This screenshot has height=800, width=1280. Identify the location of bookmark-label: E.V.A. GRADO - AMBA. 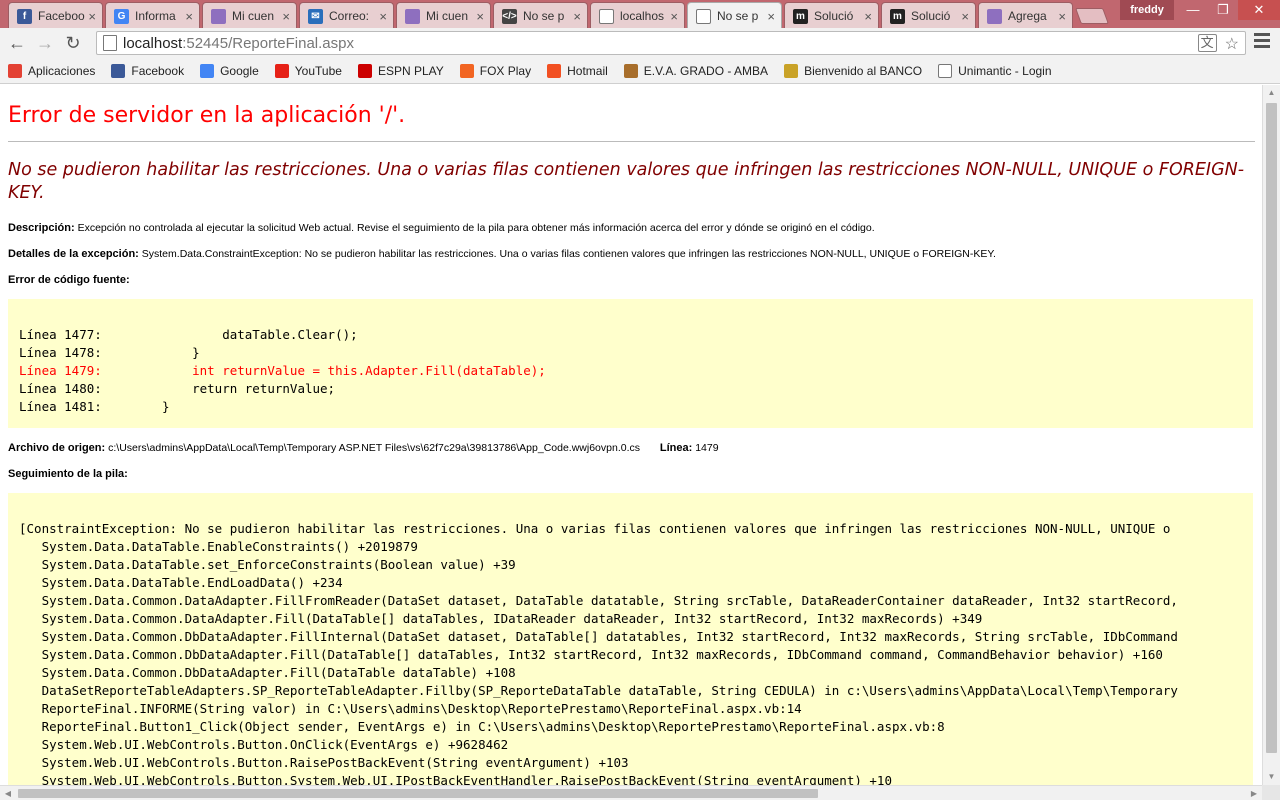
(706, 70).